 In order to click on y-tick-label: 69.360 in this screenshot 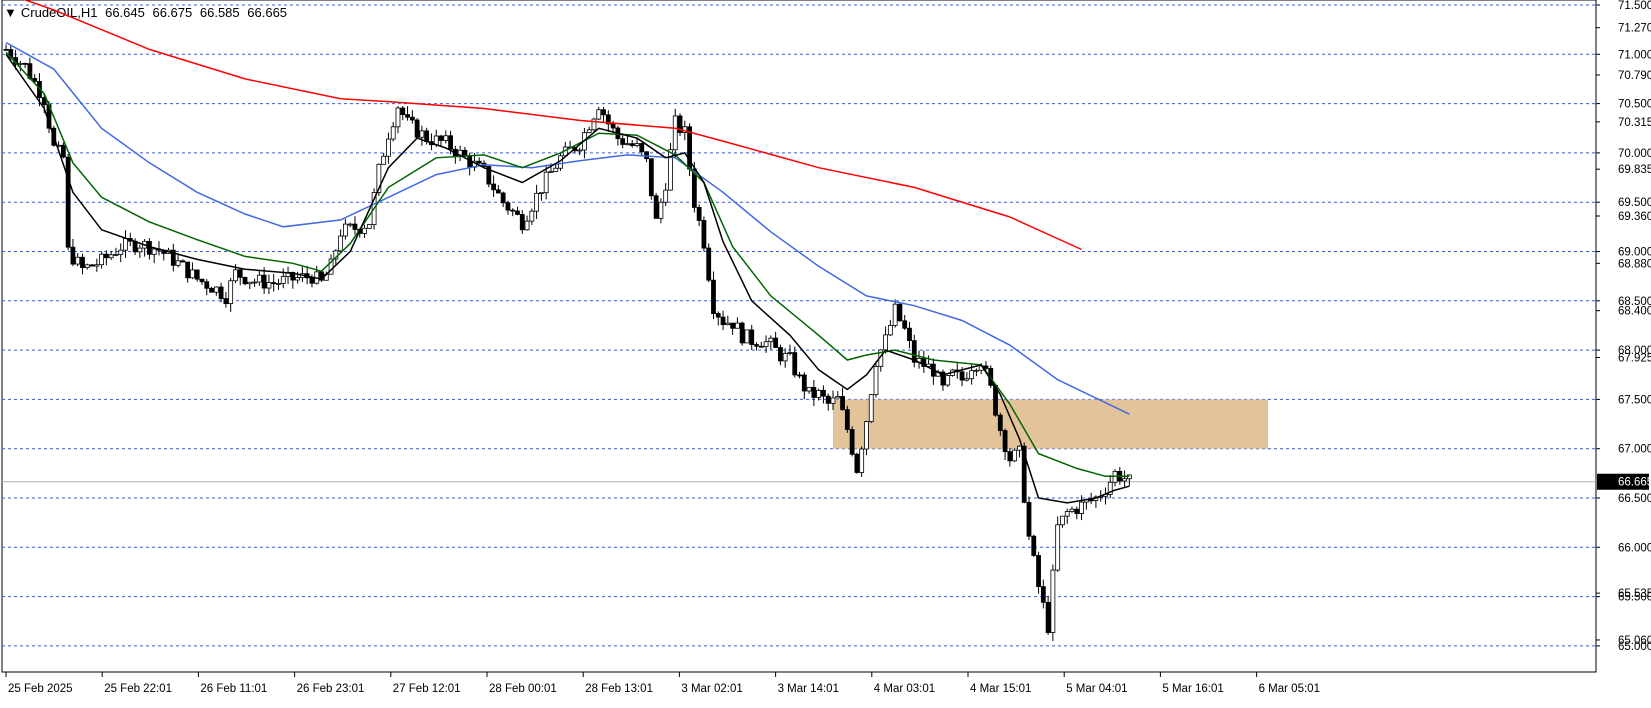, I will do `click(1634, 217)`.